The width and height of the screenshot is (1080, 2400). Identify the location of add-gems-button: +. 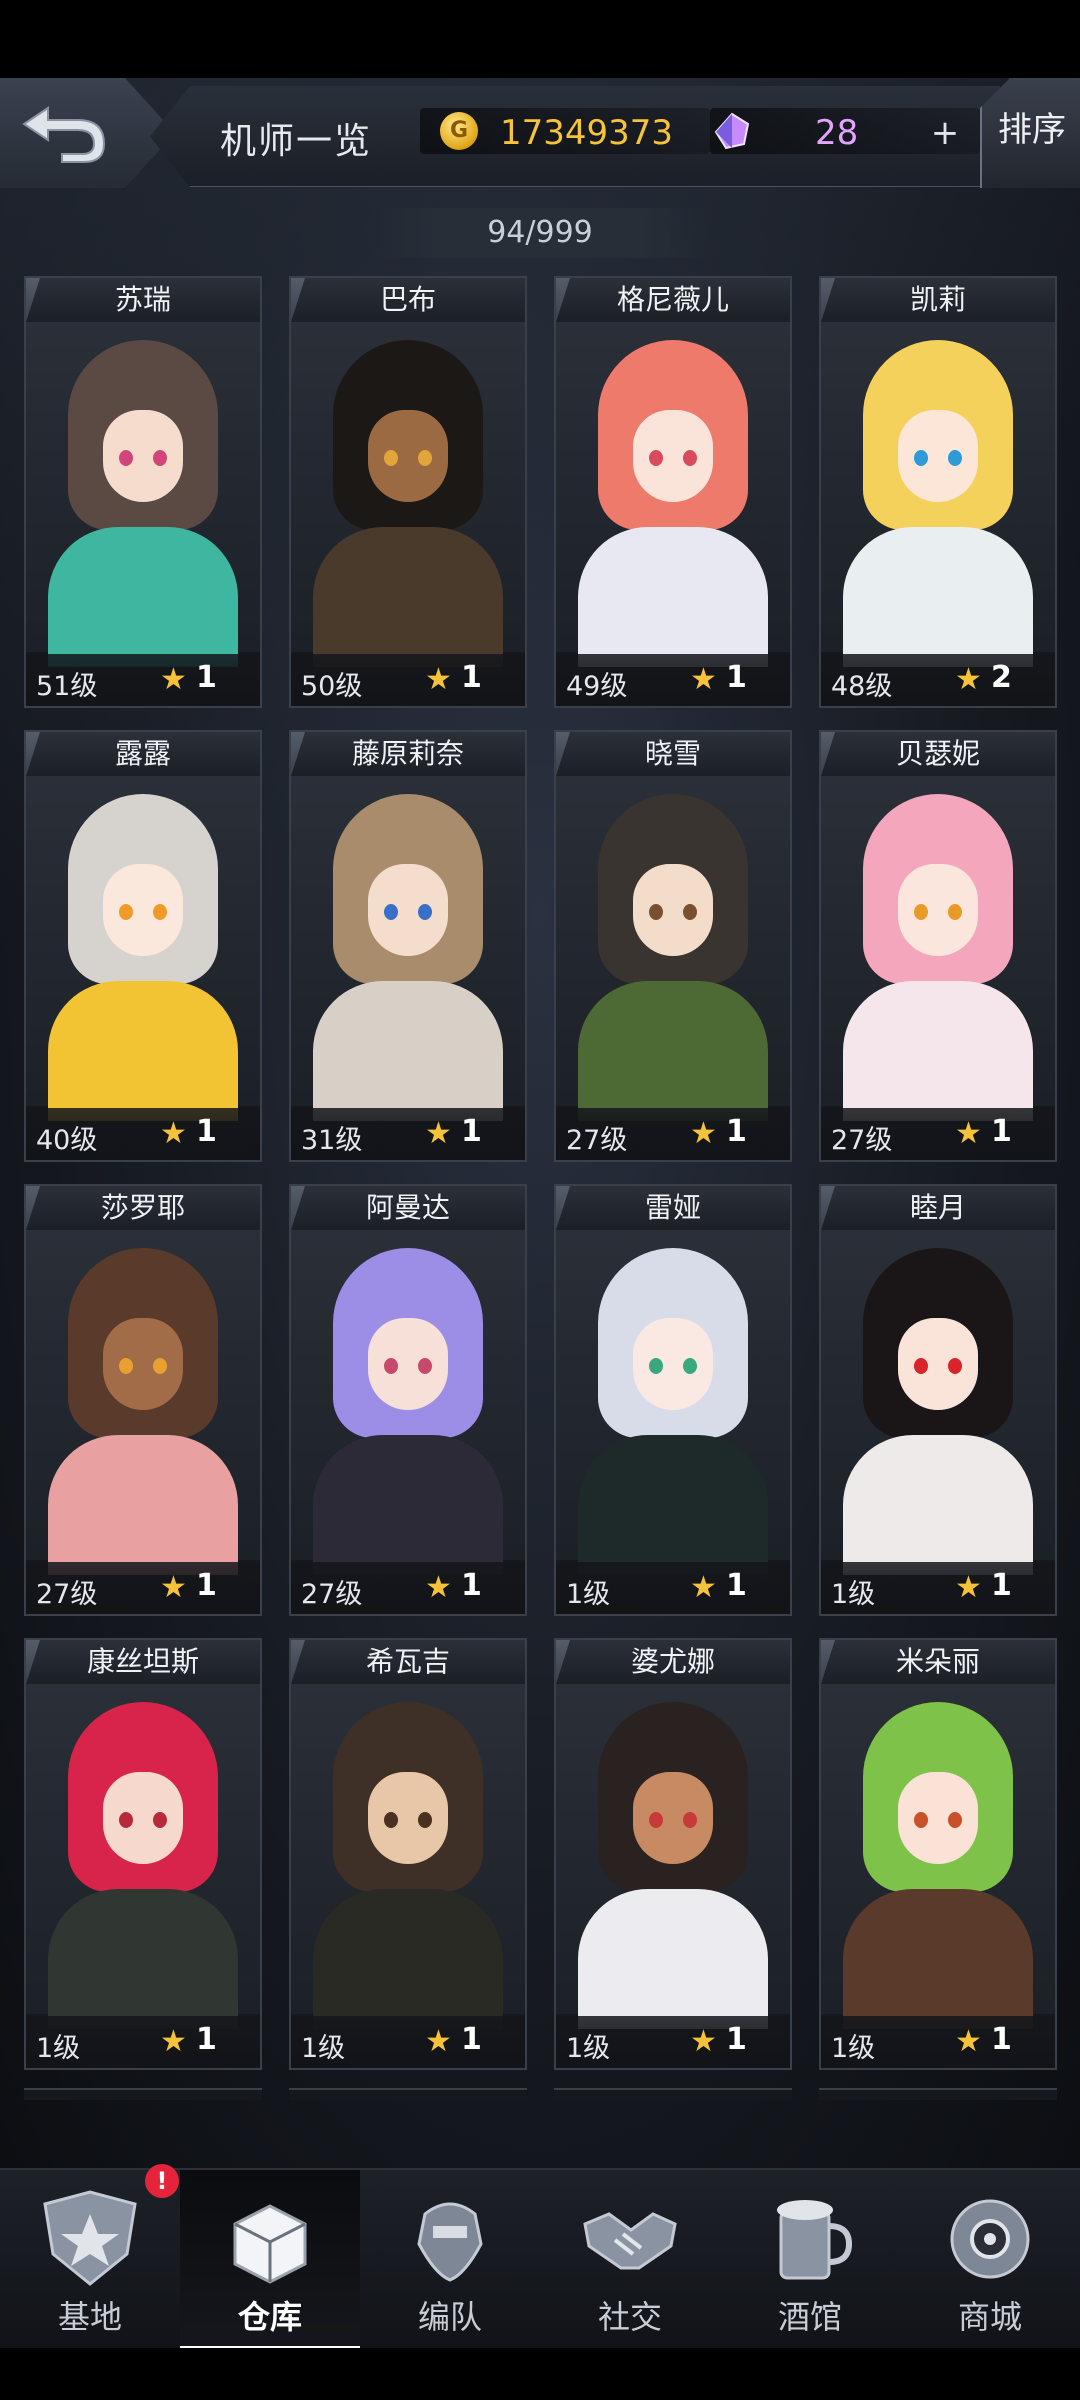
(945, 133).